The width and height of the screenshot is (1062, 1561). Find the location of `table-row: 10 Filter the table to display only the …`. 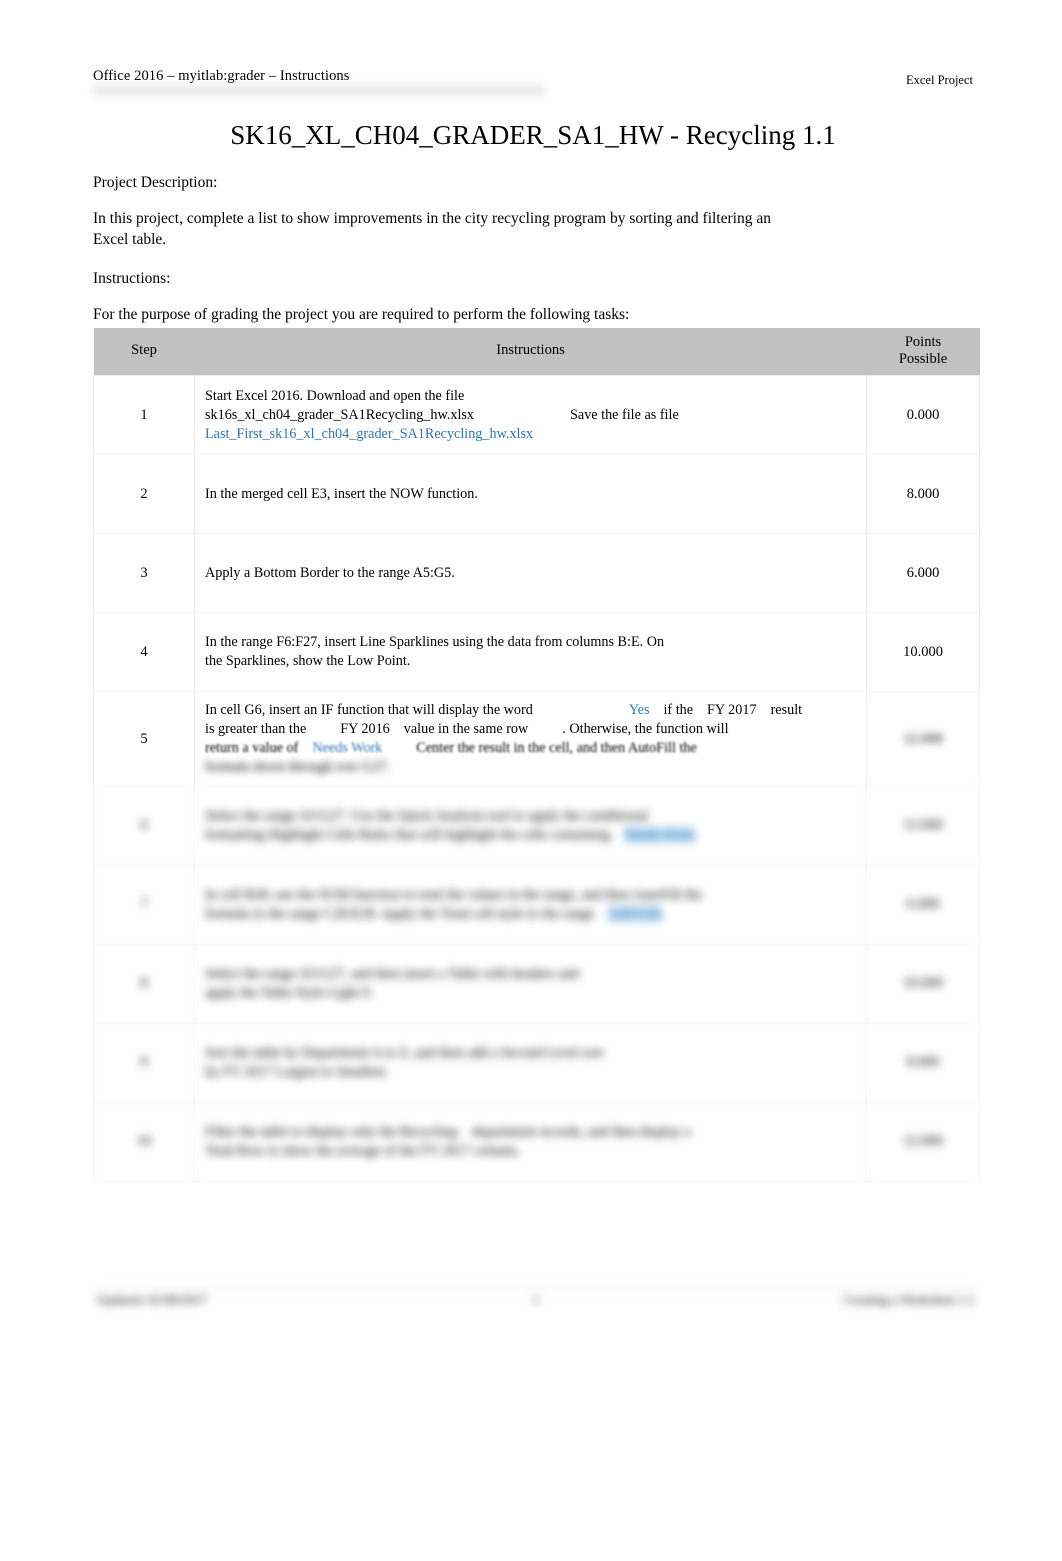

table-row: 10 Filter the table to display only the … is located at coordinates (536, 1141).